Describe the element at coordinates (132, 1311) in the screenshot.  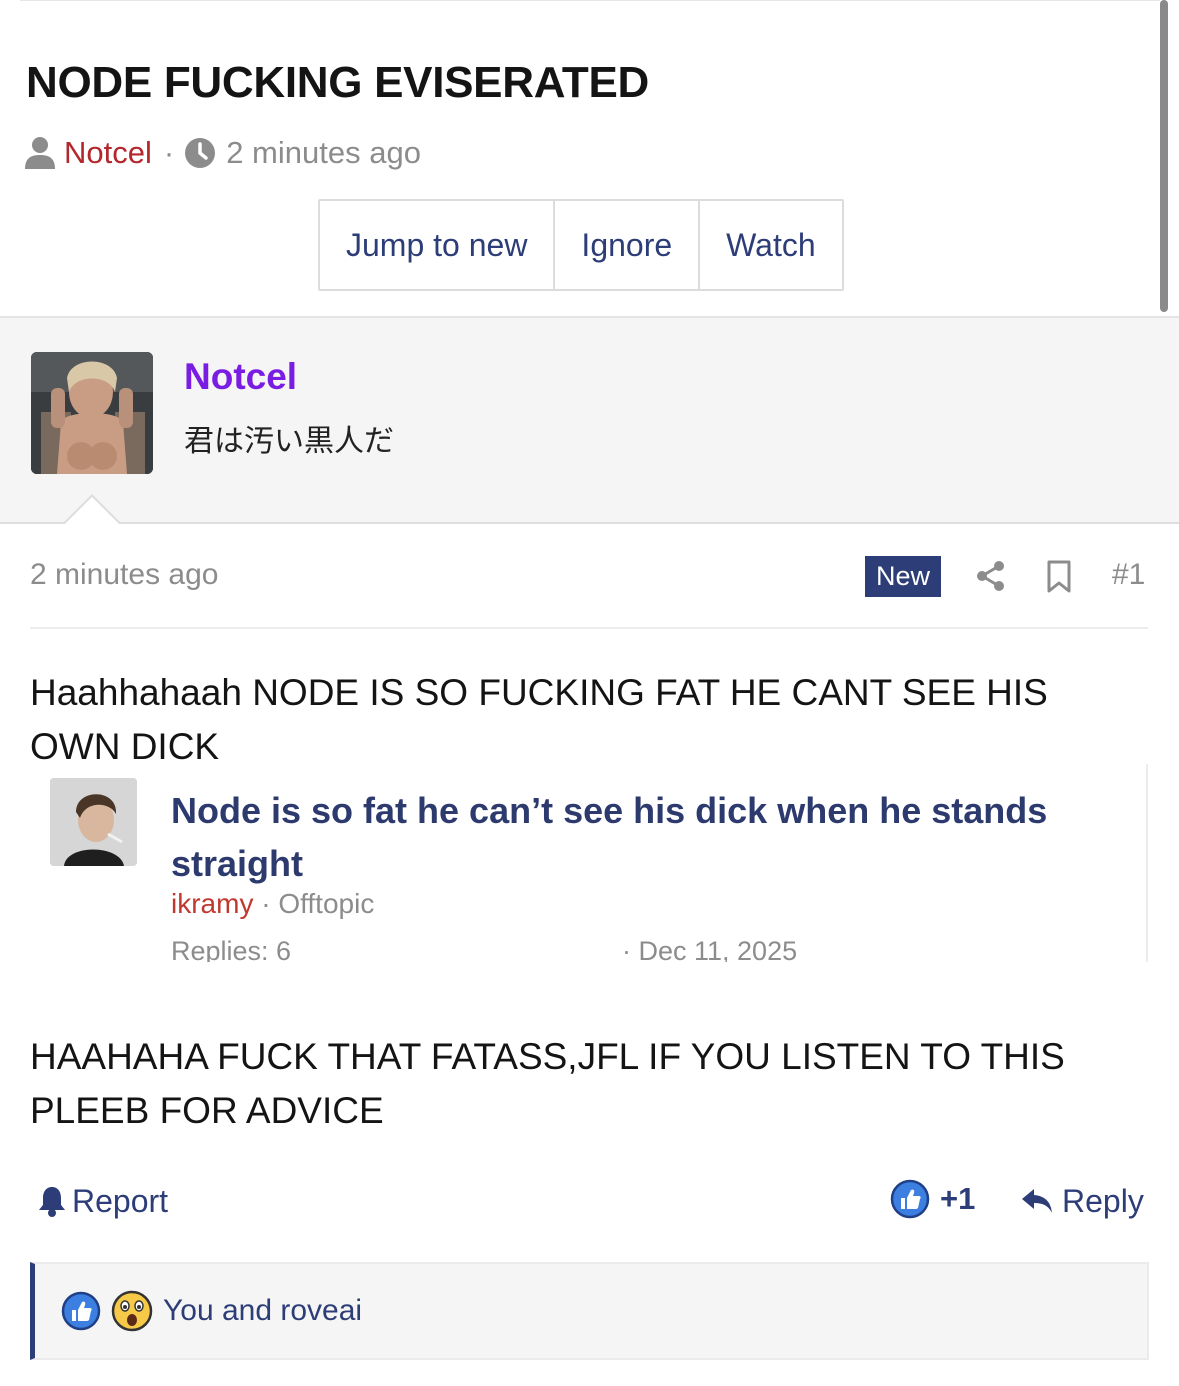
I see `wow-icon` at that location.